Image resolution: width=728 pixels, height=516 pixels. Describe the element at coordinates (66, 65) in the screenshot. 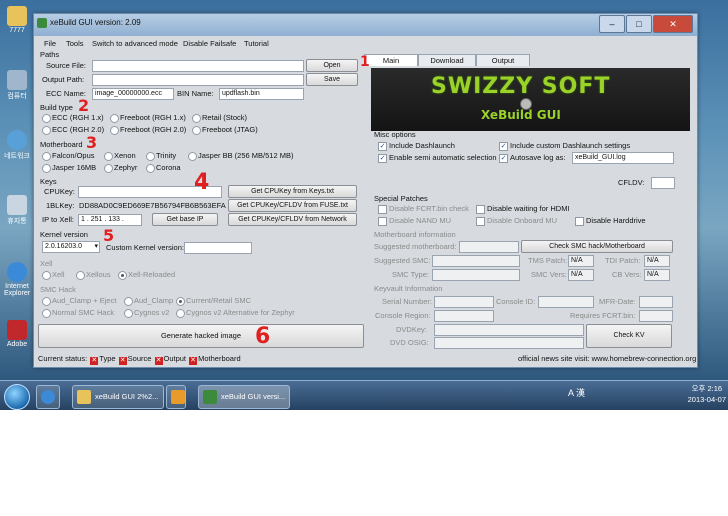

I see `source-file-label: Source File:` at that location.